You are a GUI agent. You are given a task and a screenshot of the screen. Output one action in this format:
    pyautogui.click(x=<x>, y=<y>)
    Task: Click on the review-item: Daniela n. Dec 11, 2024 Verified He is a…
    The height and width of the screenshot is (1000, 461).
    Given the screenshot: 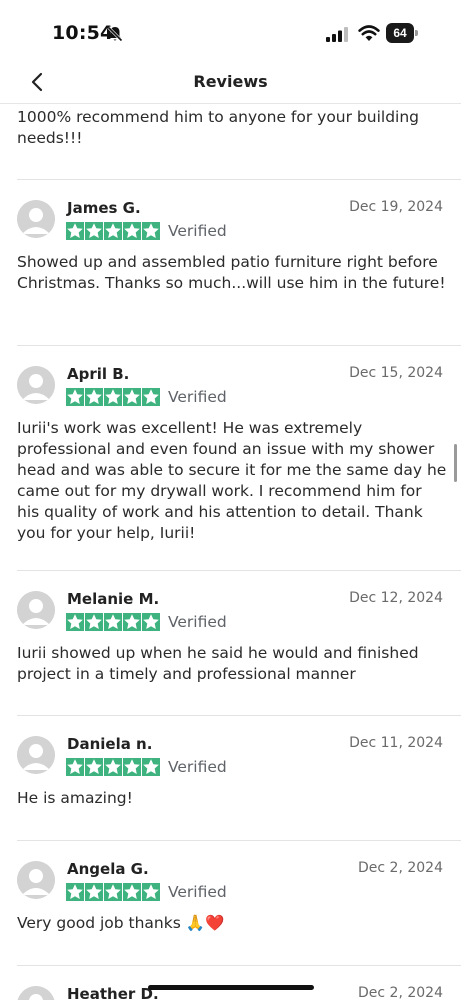 What is the action you would take?
    pyautogui.click(x=239, y=777)
    